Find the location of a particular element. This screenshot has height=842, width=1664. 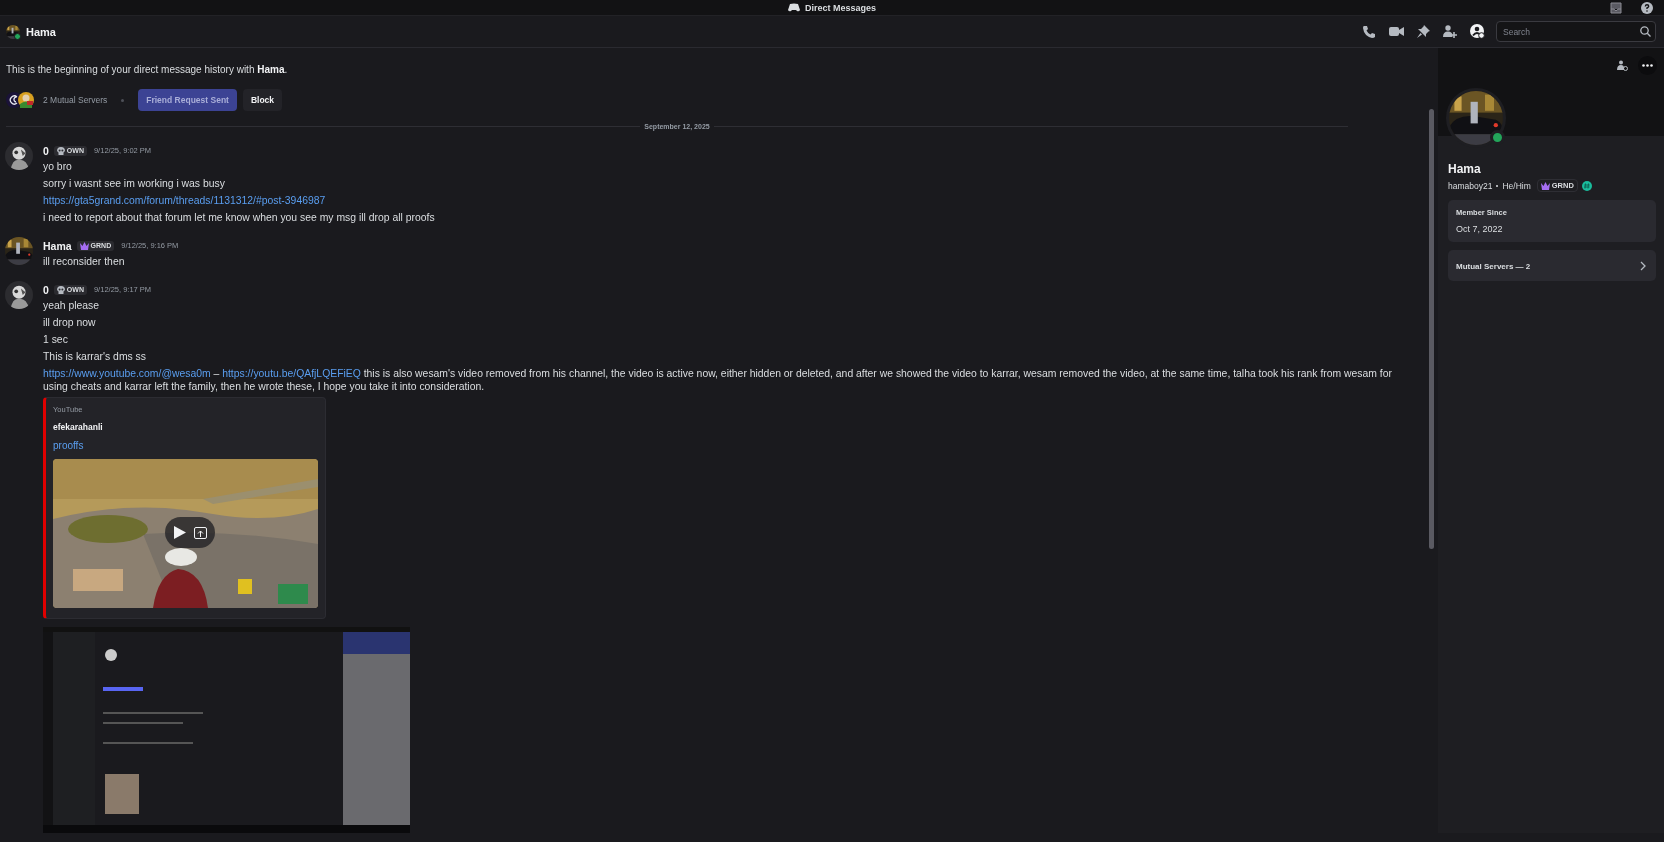

embed-author: efekarahanli is located at coordinates (78, 427).